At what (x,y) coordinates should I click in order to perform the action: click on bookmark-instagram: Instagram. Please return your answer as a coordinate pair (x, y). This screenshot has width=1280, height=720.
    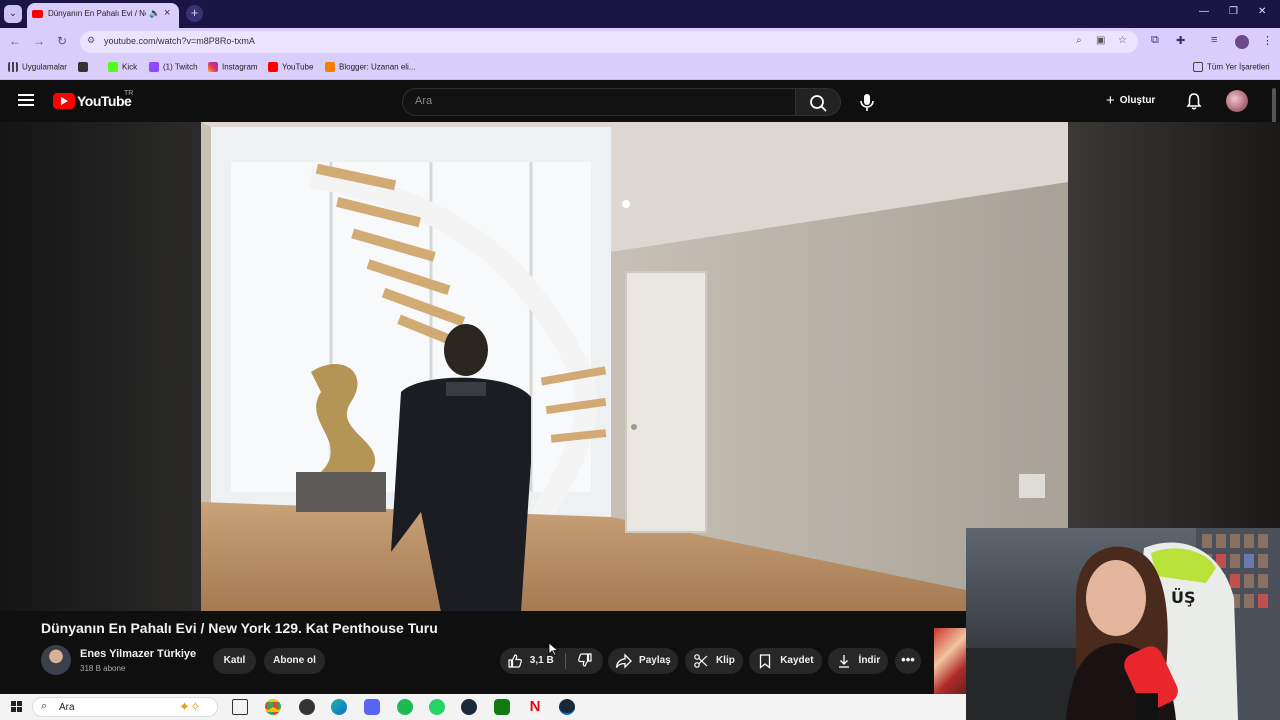
    Looking at the image, I should click on (233, 67).